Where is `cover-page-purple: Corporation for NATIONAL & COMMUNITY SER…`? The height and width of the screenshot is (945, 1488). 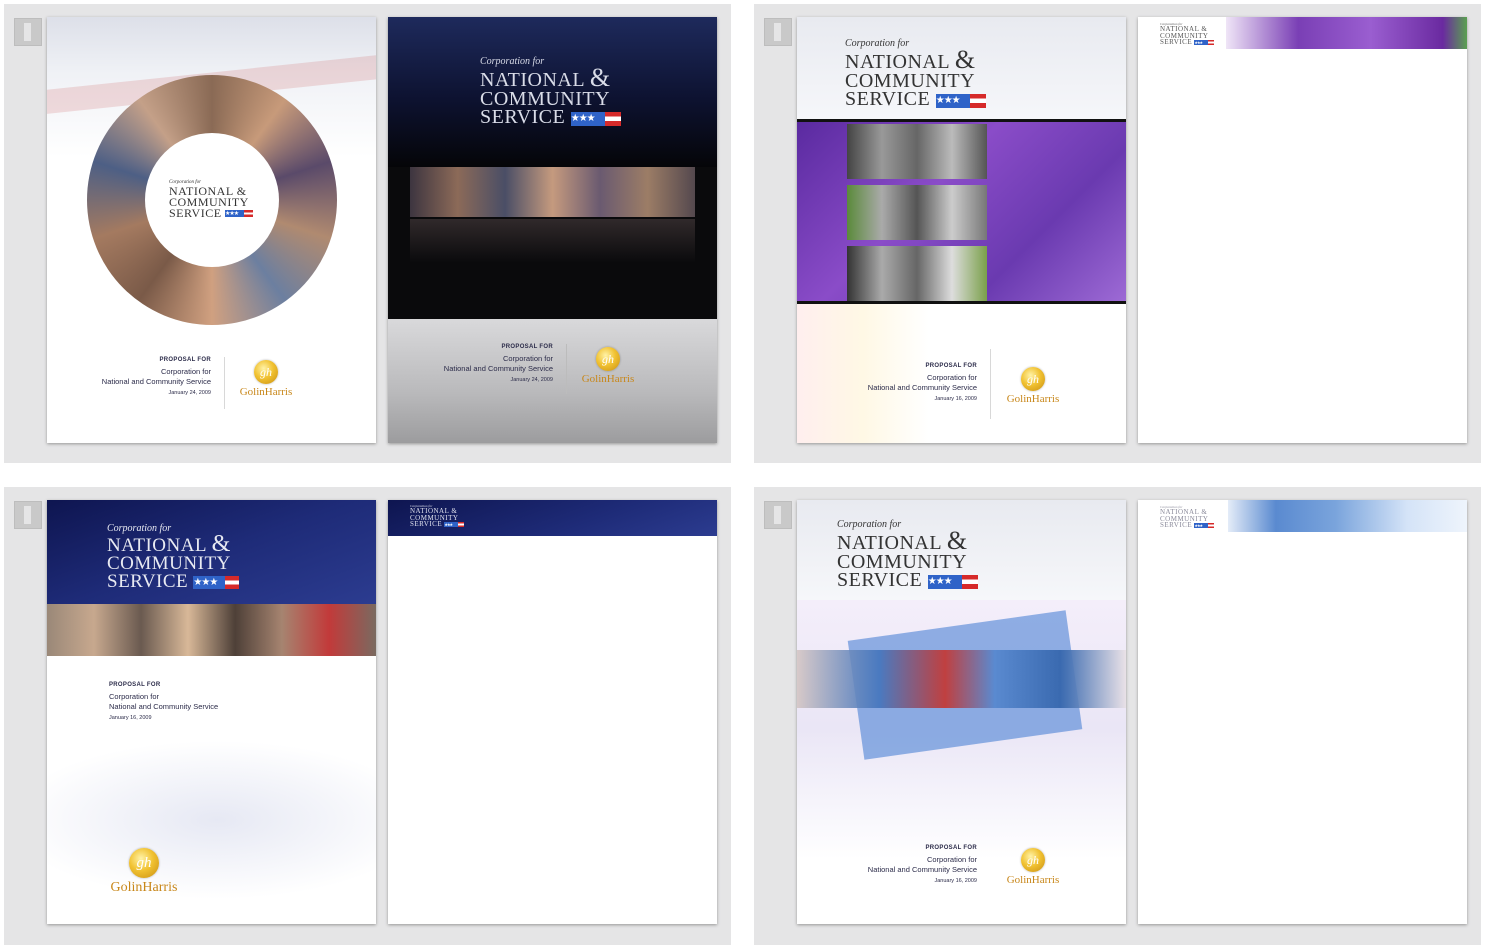
cover-page-purple: Corporation for NATIONAL & COMMUNITY SER… is located at coordinates (961, 230).